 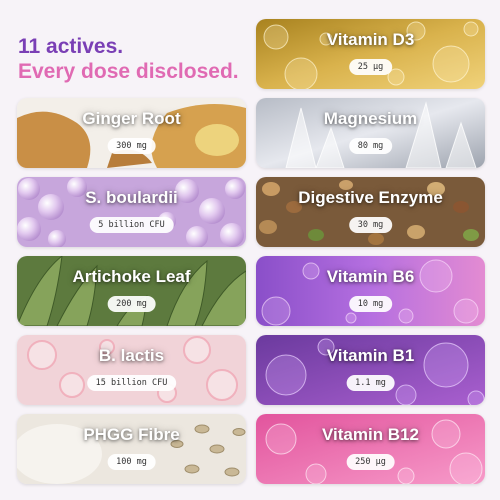 I want to click on dose-badge: 200 mg, so click(x=131, y=304).